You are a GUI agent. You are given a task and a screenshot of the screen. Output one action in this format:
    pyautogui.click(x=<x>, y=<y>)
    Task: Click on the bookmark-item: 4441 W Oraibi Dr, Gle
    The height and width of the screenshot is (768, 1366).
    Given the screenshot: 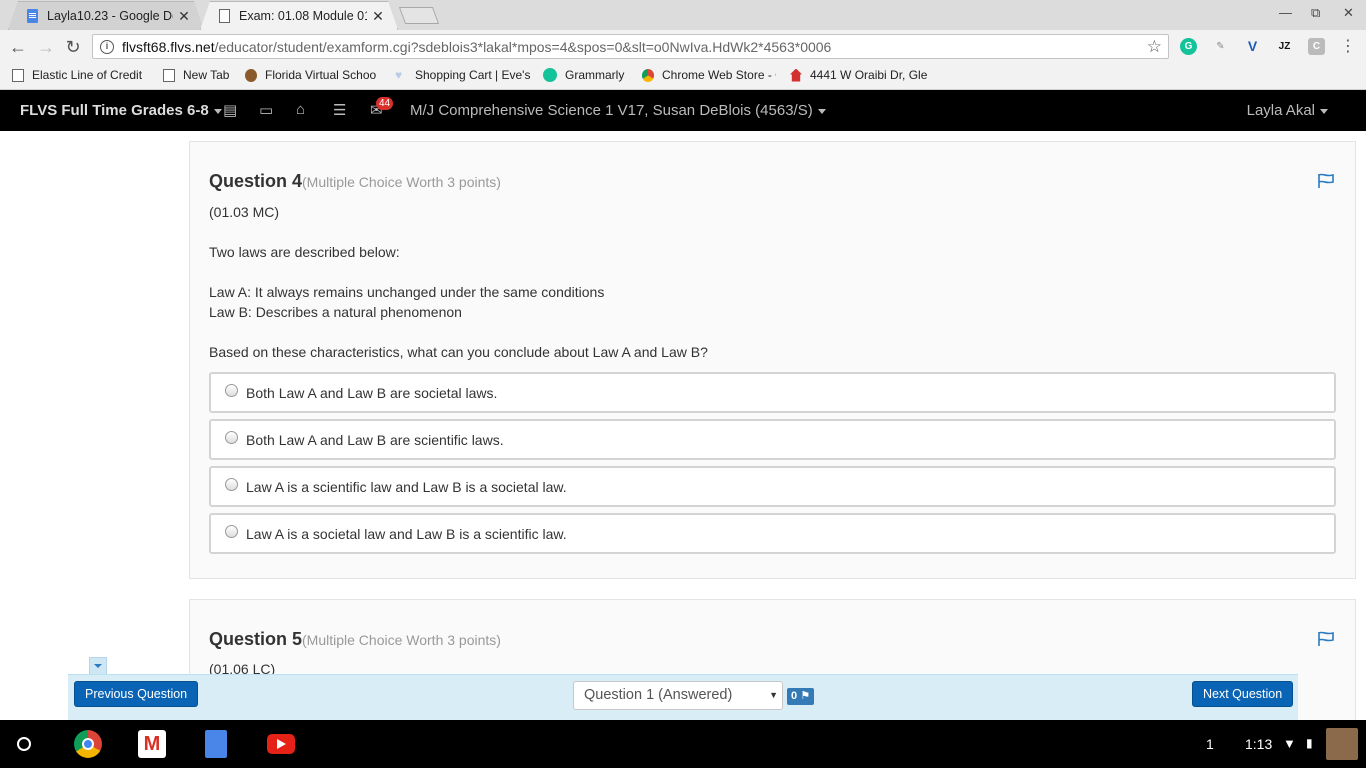 What is the action you would take?
    pyautogui.click(x=860, y=75)
    